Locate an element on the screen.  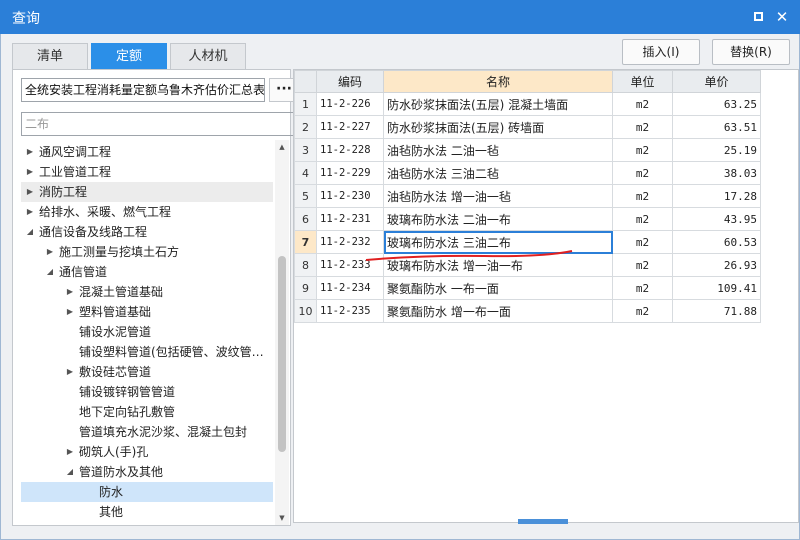
row-number: 2 is located at coordinates (305, 127).